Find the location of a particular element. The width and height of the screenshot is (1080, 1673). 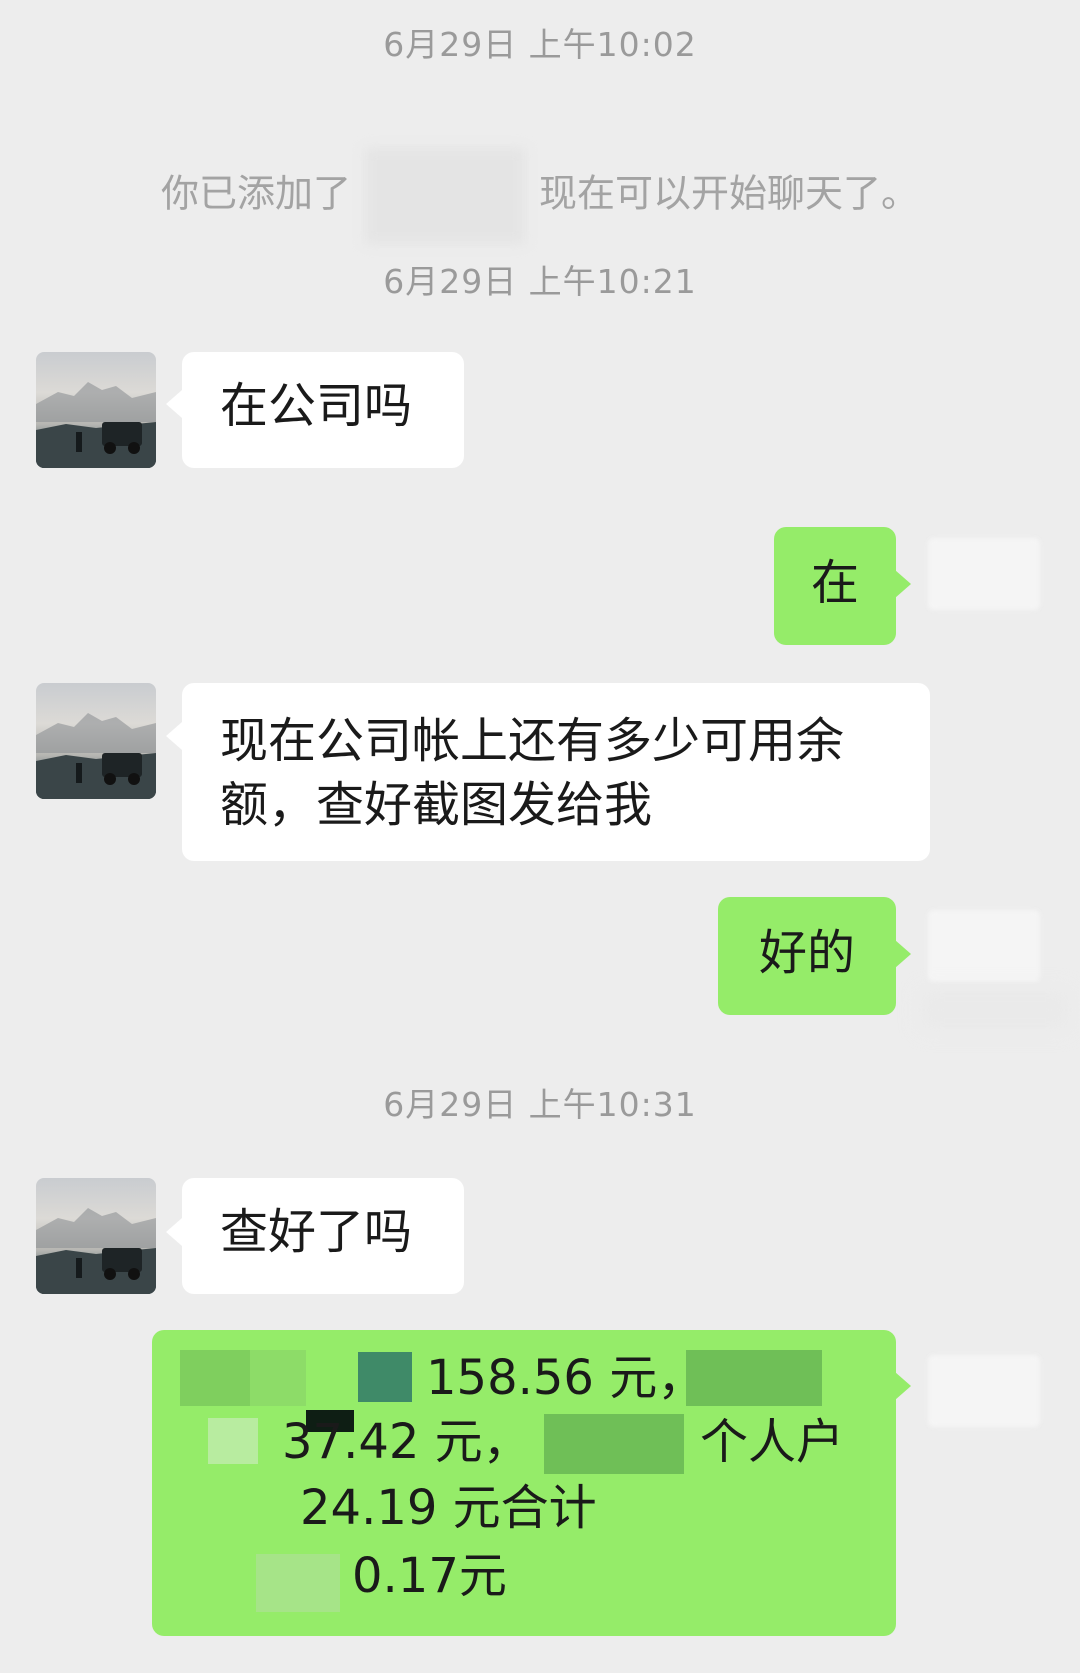

message-bubble: 查好了吗 is located at coordinates (323, 1236).